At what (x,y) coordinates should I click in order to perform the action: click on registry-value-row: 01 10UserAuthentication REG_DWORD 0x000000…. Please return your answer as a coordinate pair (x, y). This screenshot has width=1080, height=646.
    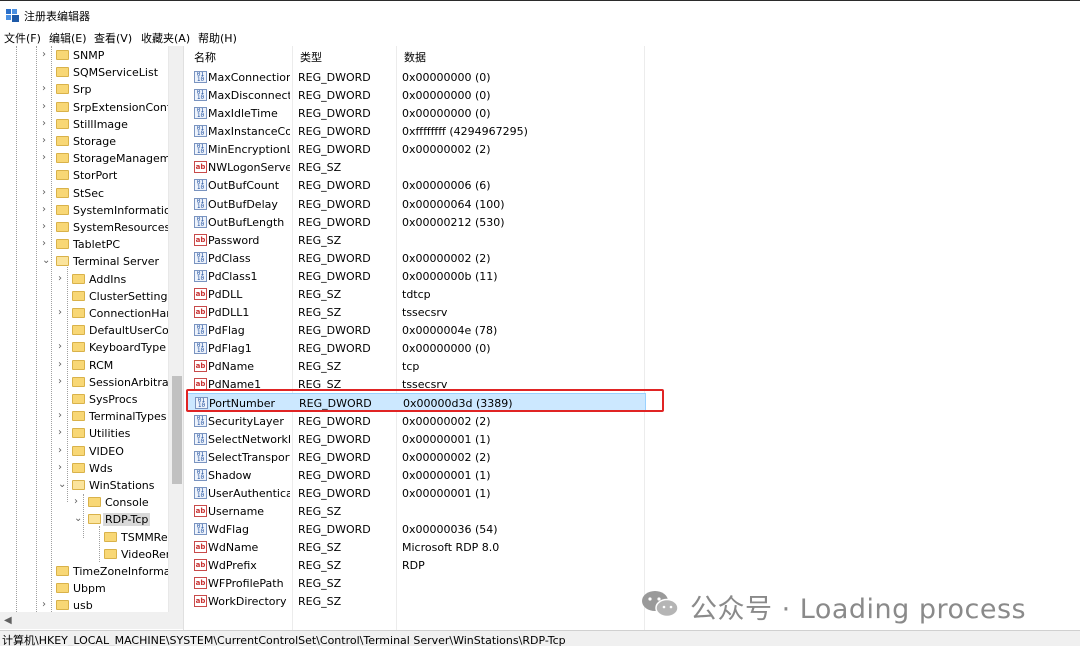
    Looking at the image, I should click on (416, 493).